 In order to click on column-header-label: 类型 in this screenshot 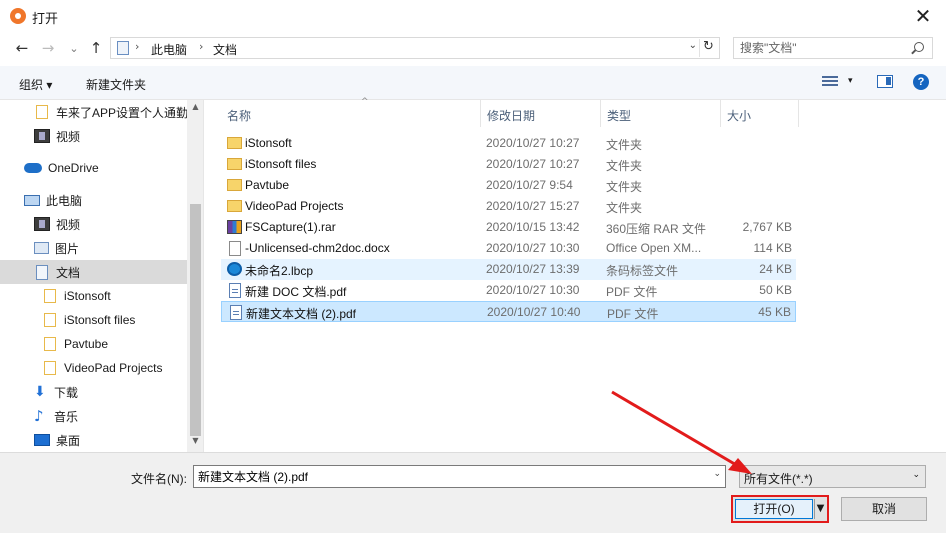, I will do `click(619, 116)`.